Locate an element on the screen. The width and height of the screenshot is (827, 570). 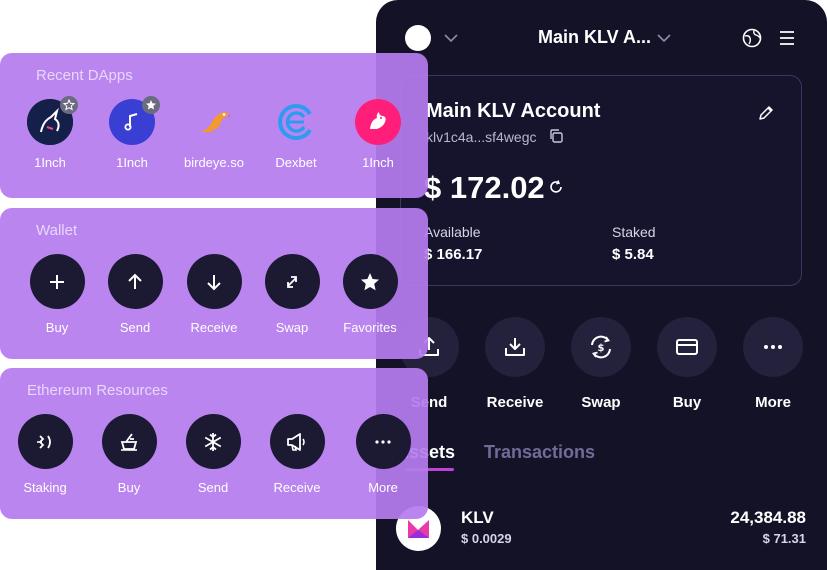
action-label: More is located at coordinates (773, 402).